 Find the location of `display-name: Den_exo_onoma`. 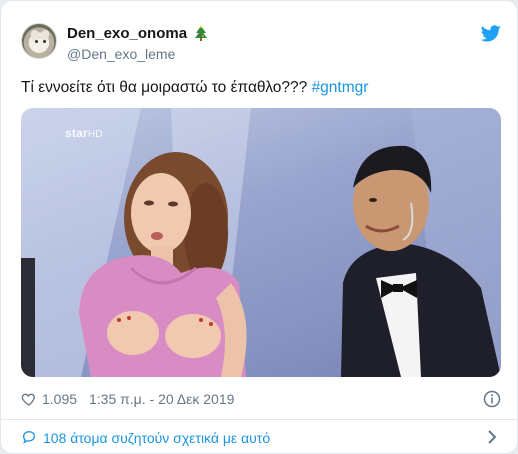

display-name: Den_exo_onoma is located at coordinates (127, 33).